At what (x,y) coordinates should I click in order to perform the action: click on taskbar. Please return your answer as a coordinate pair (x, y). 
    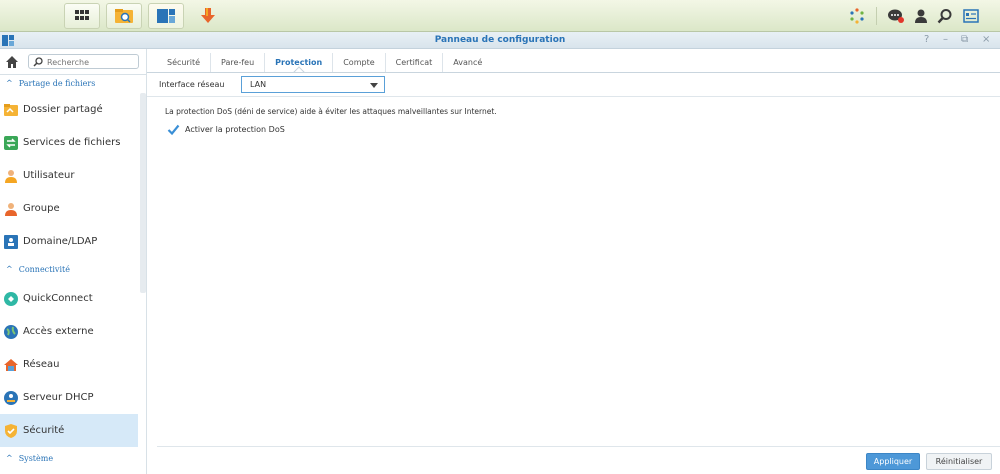
    Looking at the image, I should click on (500, 16).